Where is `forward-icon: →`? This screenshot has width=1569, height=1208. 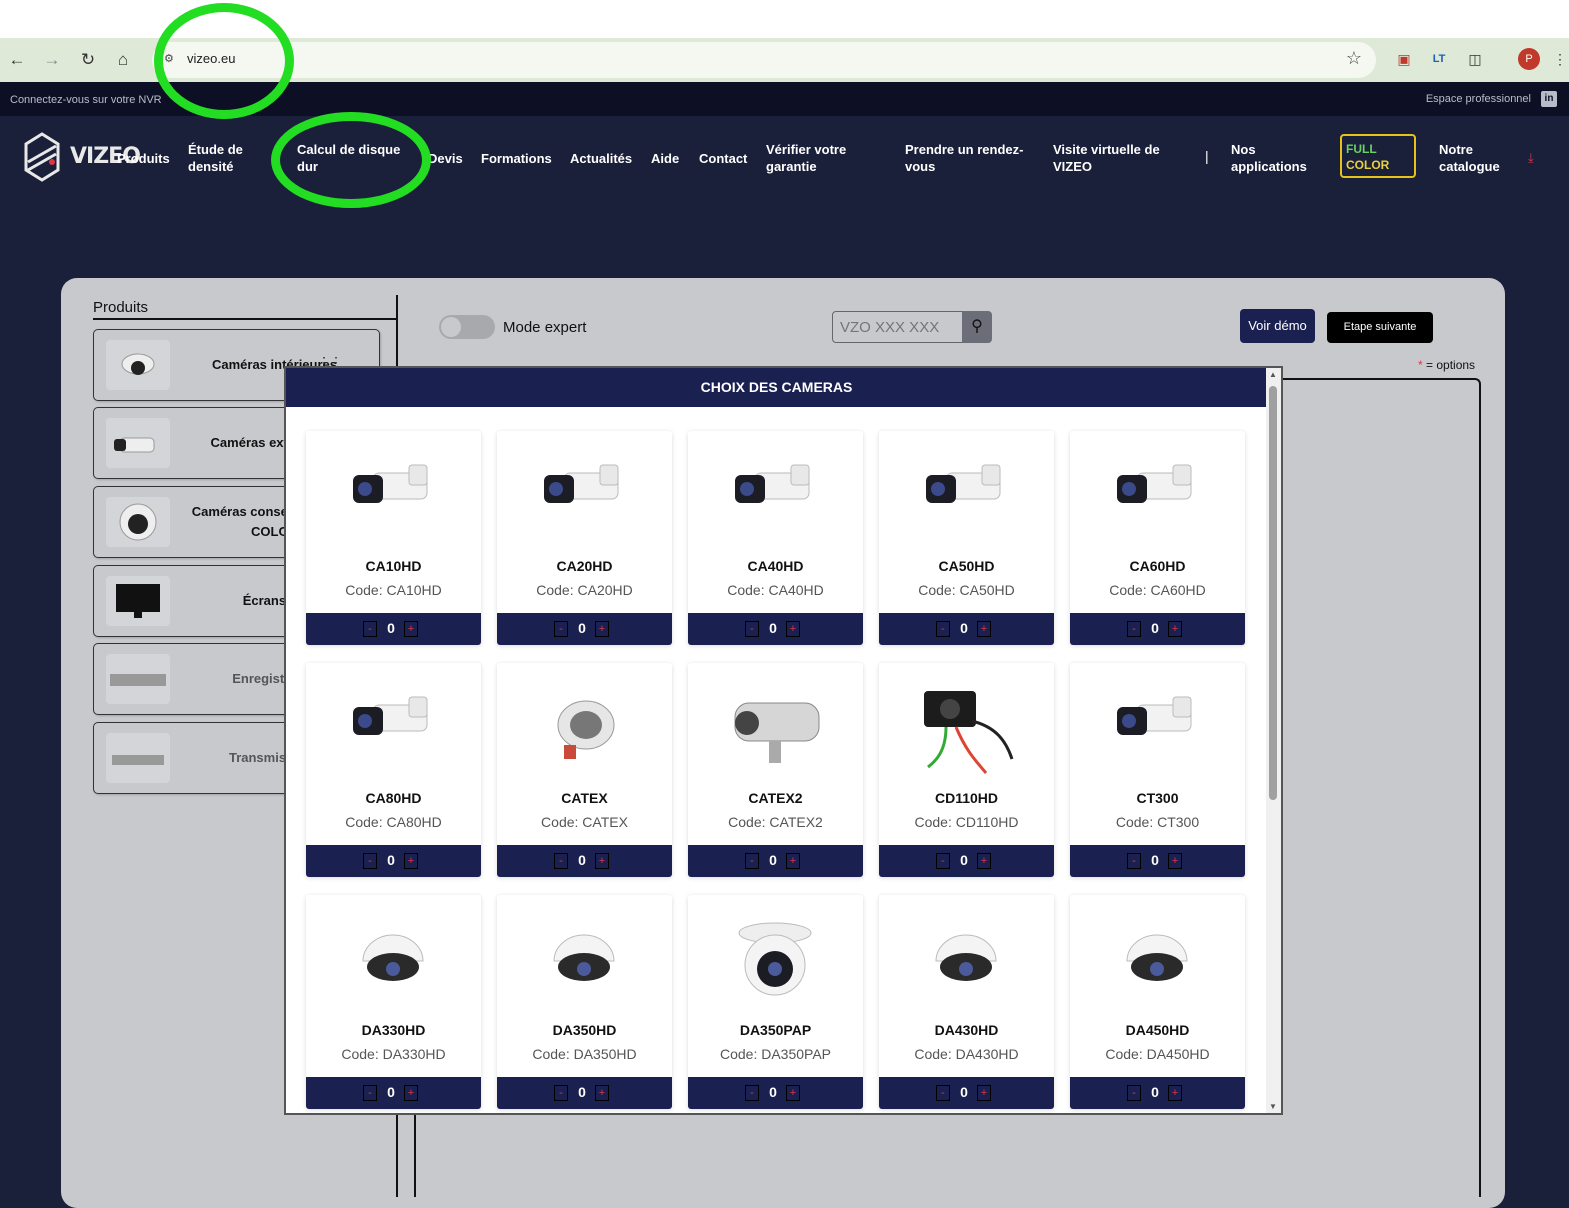 forward-icon: → is located at coordinates (52, 60).